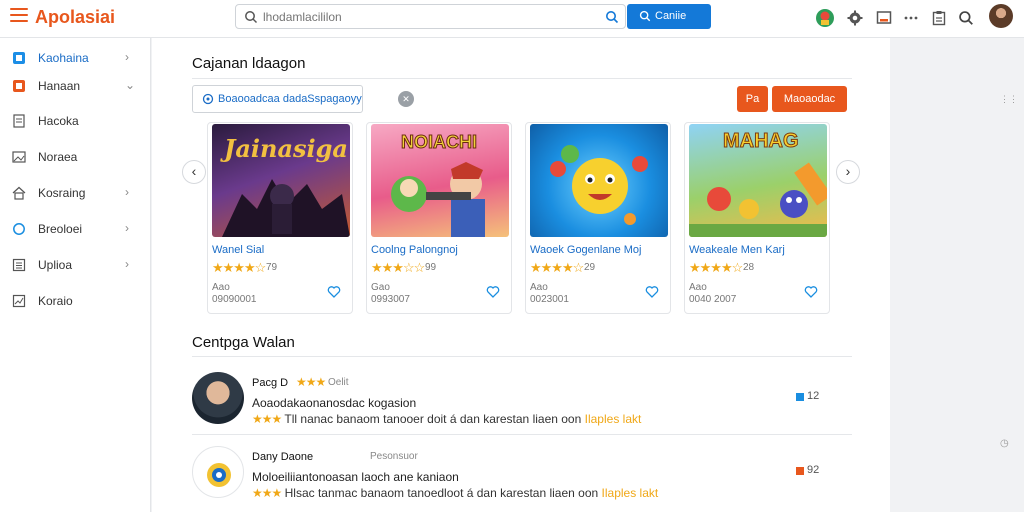 The height and width of the screenshot is (512, 1024). I want to click on reviewer-name: Dany Daone, so click(282, 457).